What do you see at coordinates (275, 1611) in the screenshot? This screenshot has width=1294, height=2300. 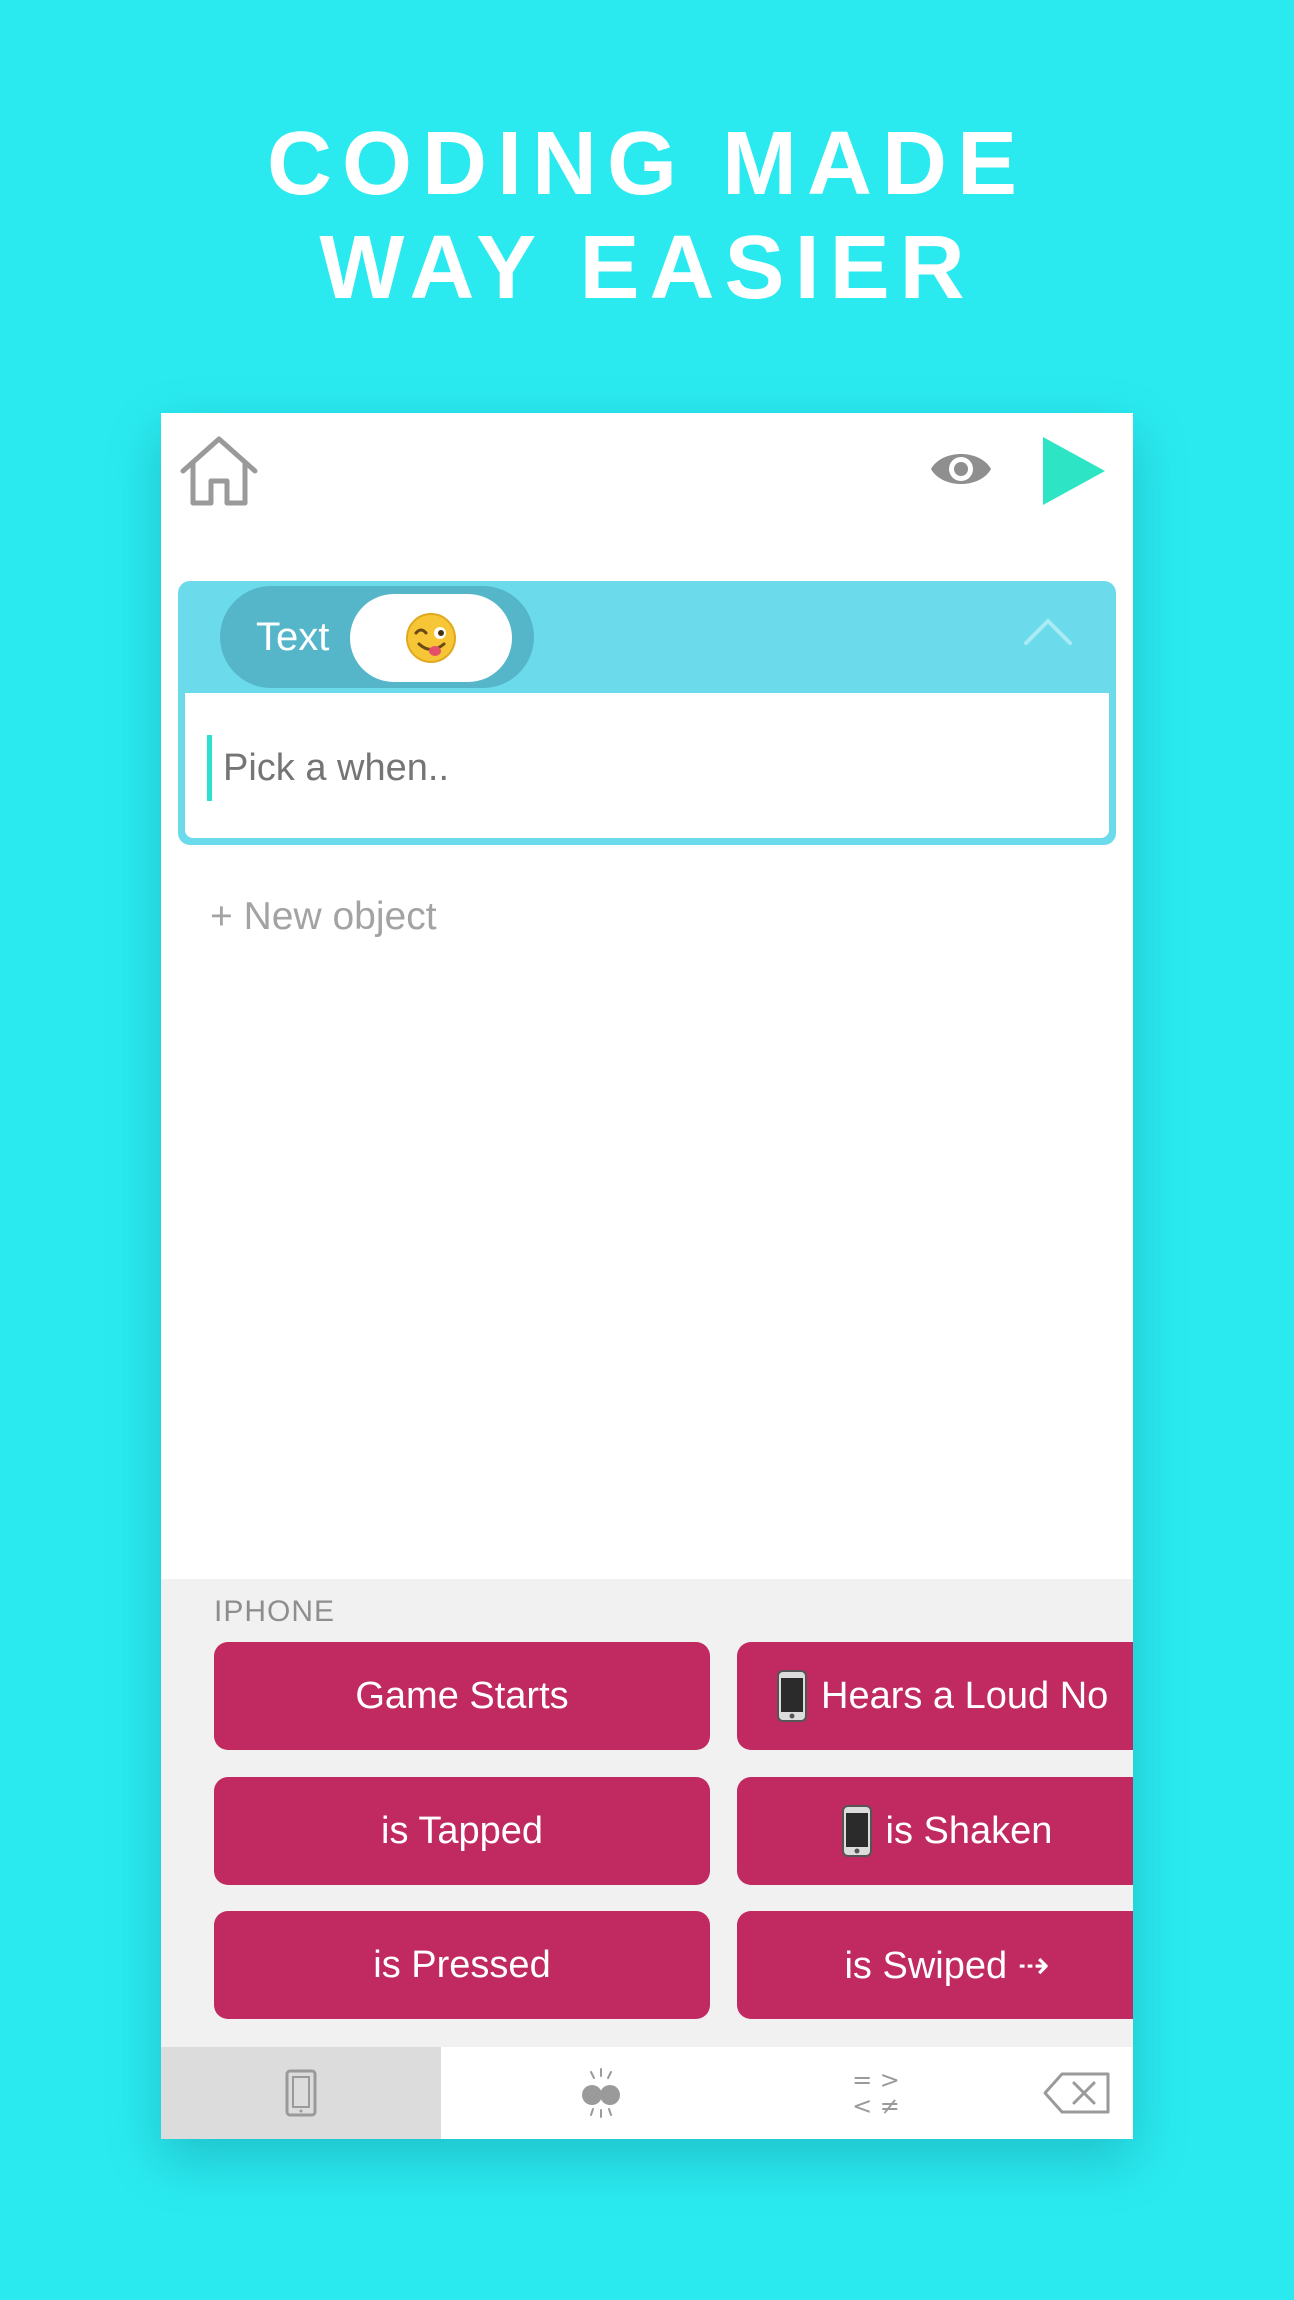 I see `palette-section-label: IPHONE` at bounding box center [275, 1611].